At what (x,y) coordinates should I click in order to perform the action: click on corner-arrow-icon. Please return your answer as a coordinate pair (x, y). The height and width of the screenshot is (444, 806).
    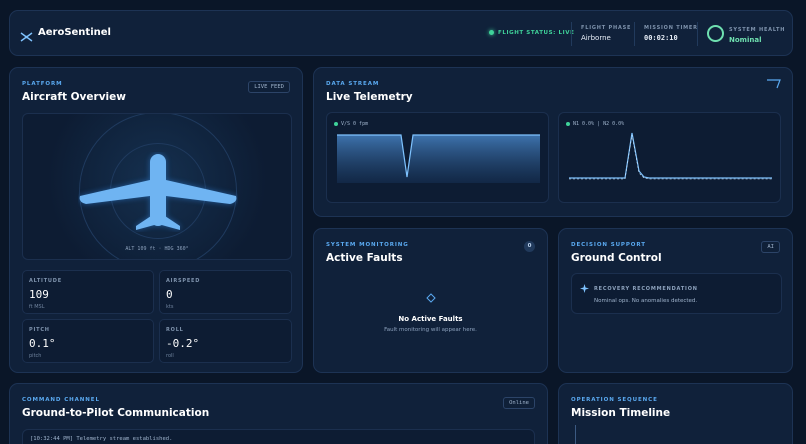
    Looking at the image, I should click on (774, 84).